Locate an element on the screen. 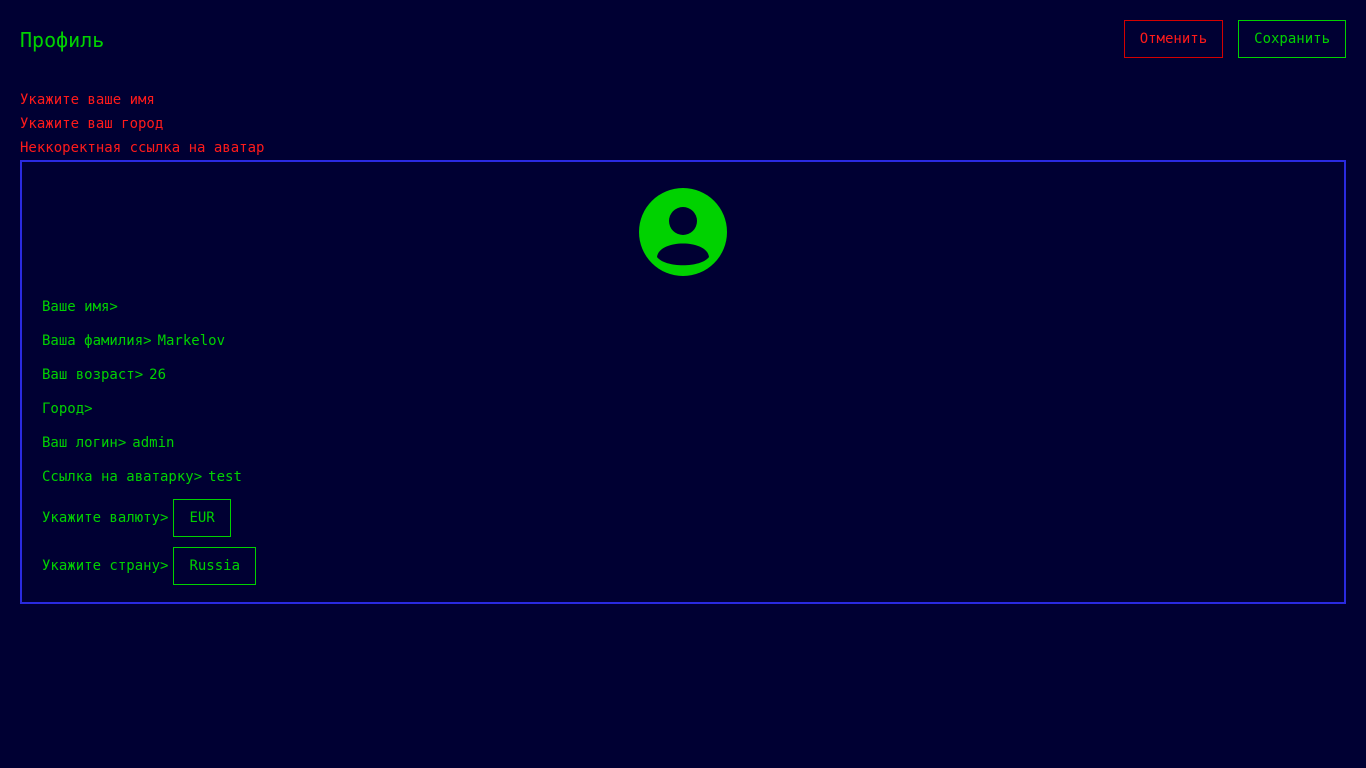  avatar-link-field: Ссылка на аватарку> test is located at coordinates (149, 477).